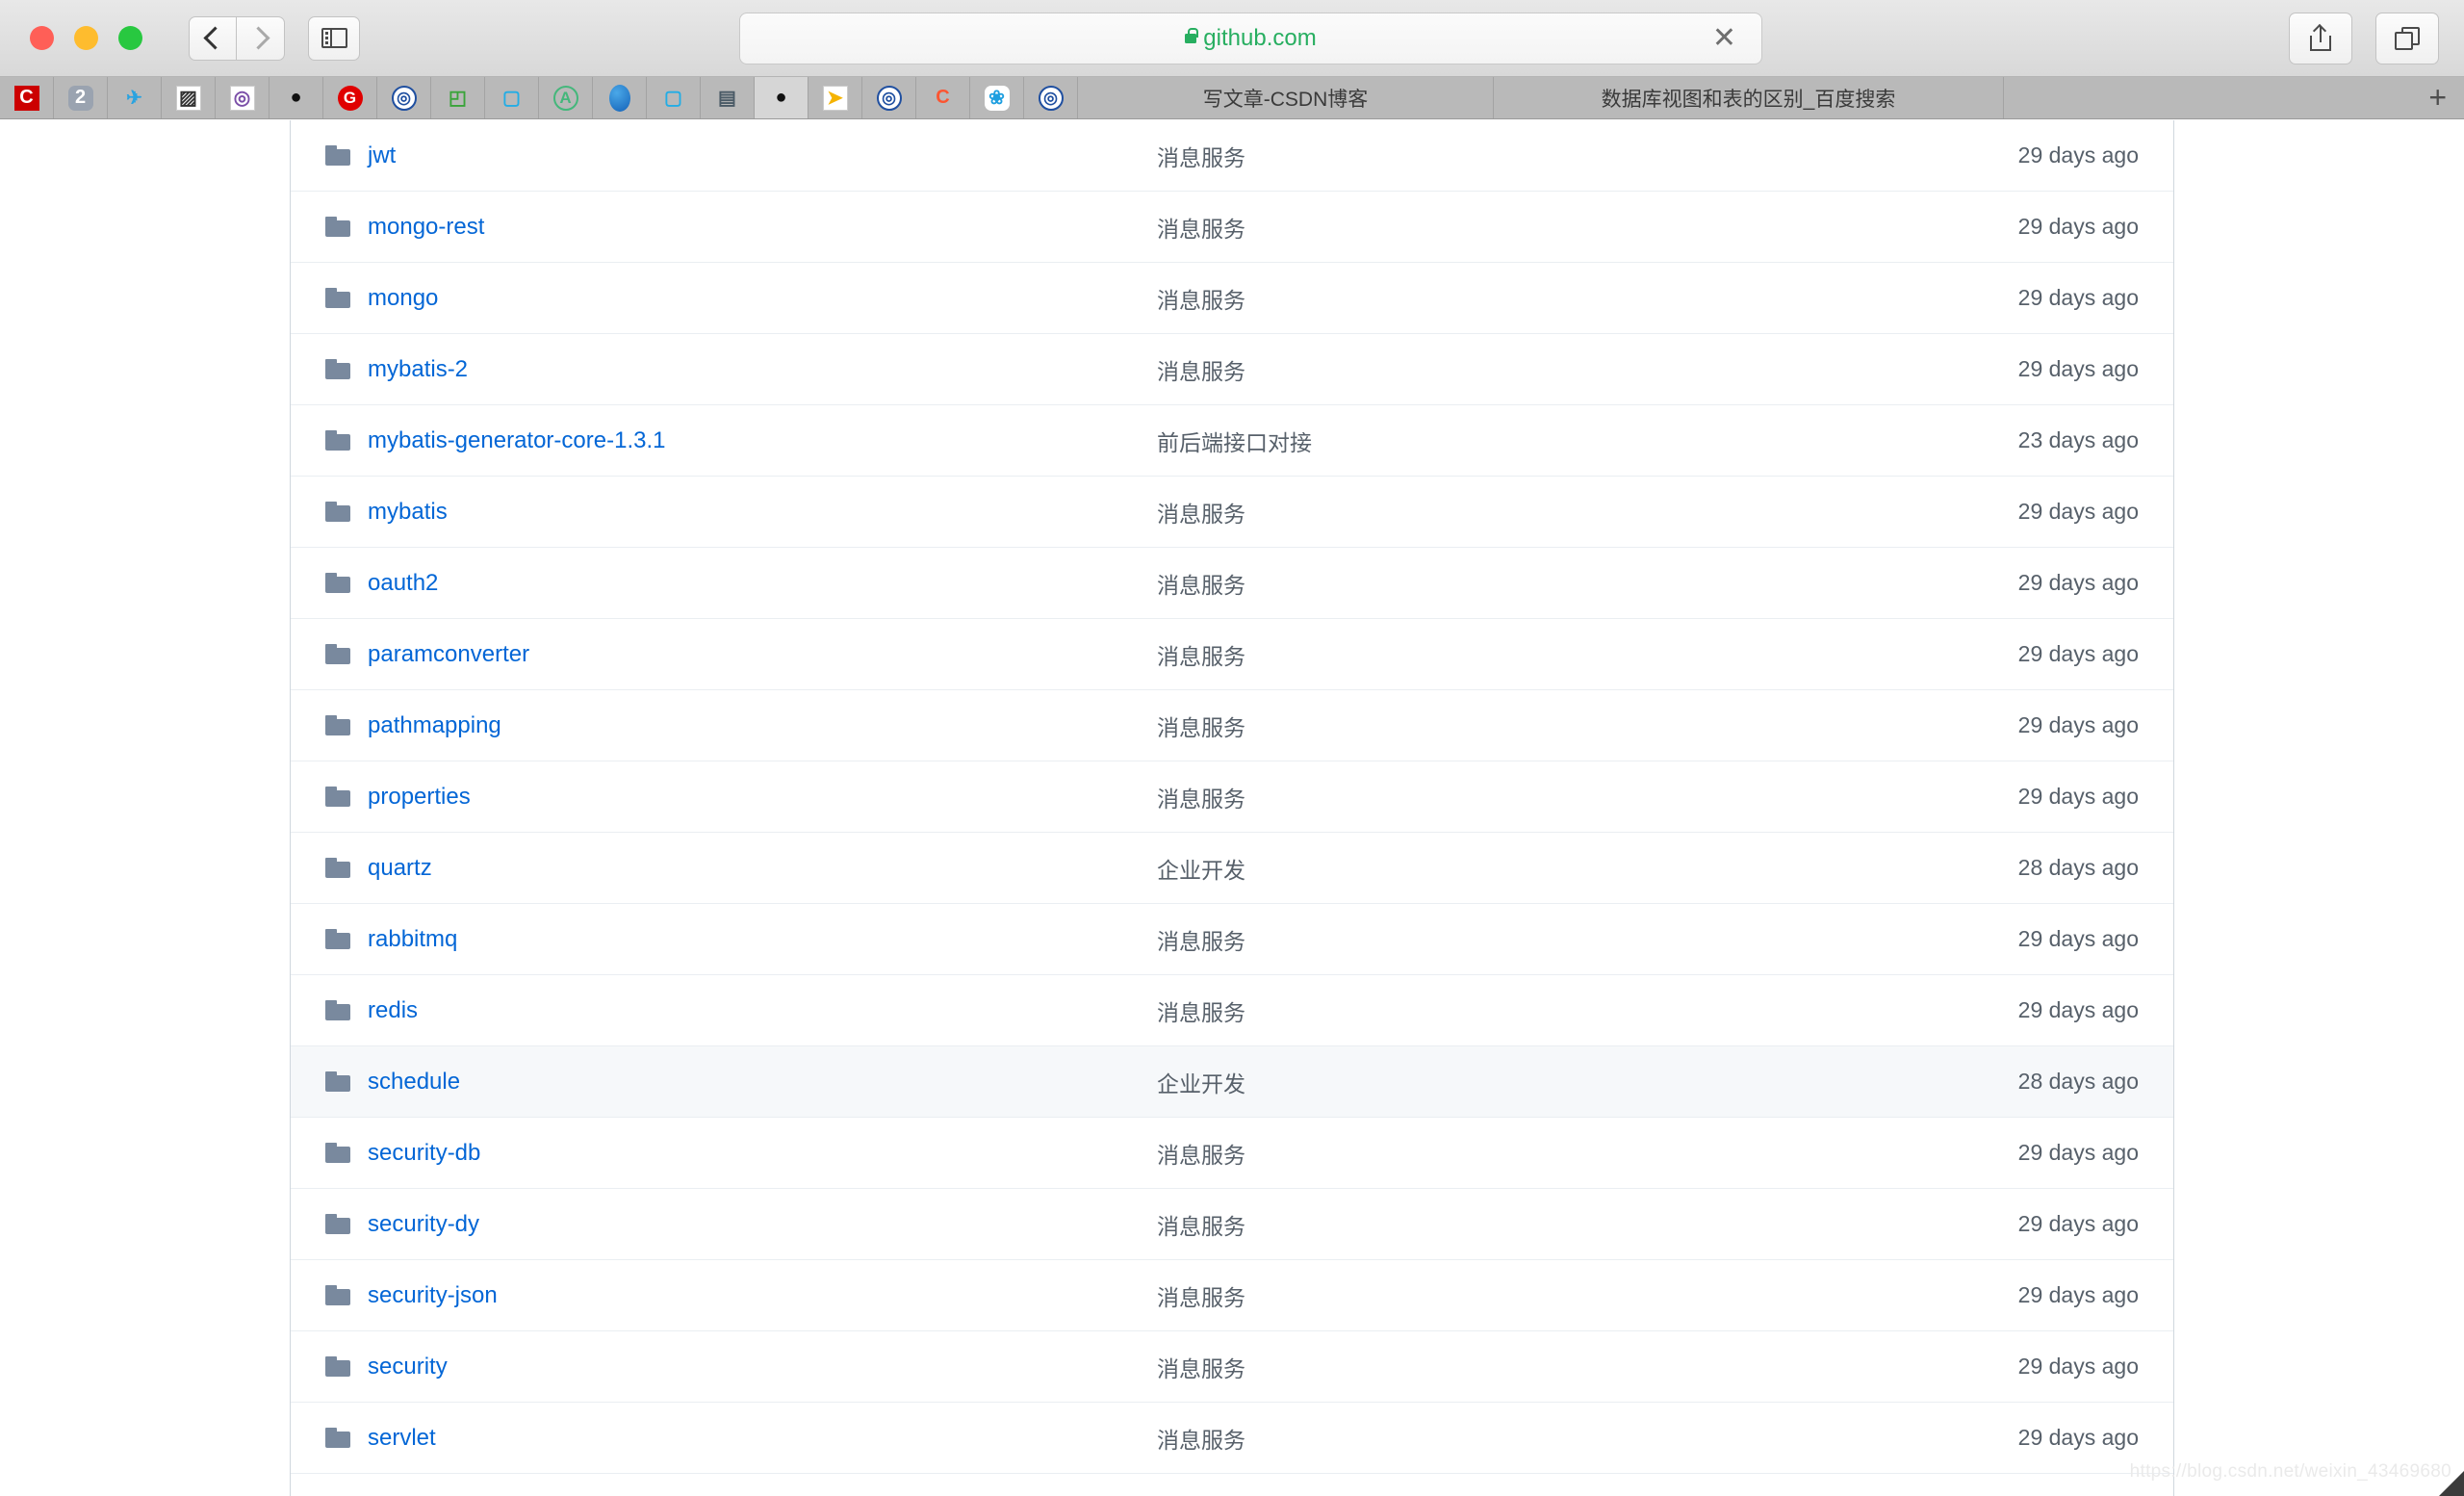  I want to click on table-row: mybatis-2 消息服务 29 days ago, so click(1232, 369).